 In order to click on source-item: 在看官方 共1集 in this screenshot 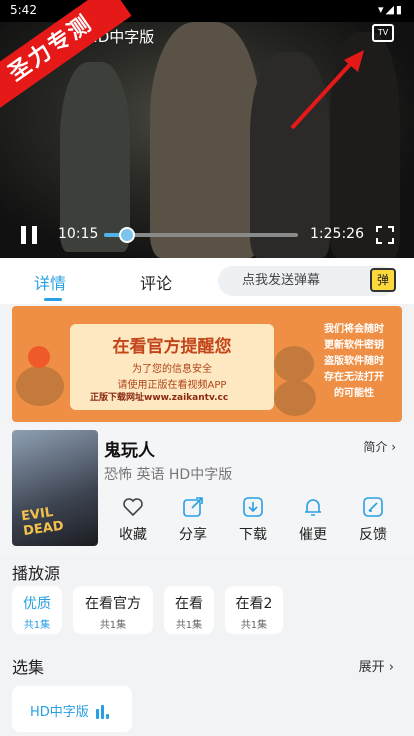, I will do `click(113, 610)`.